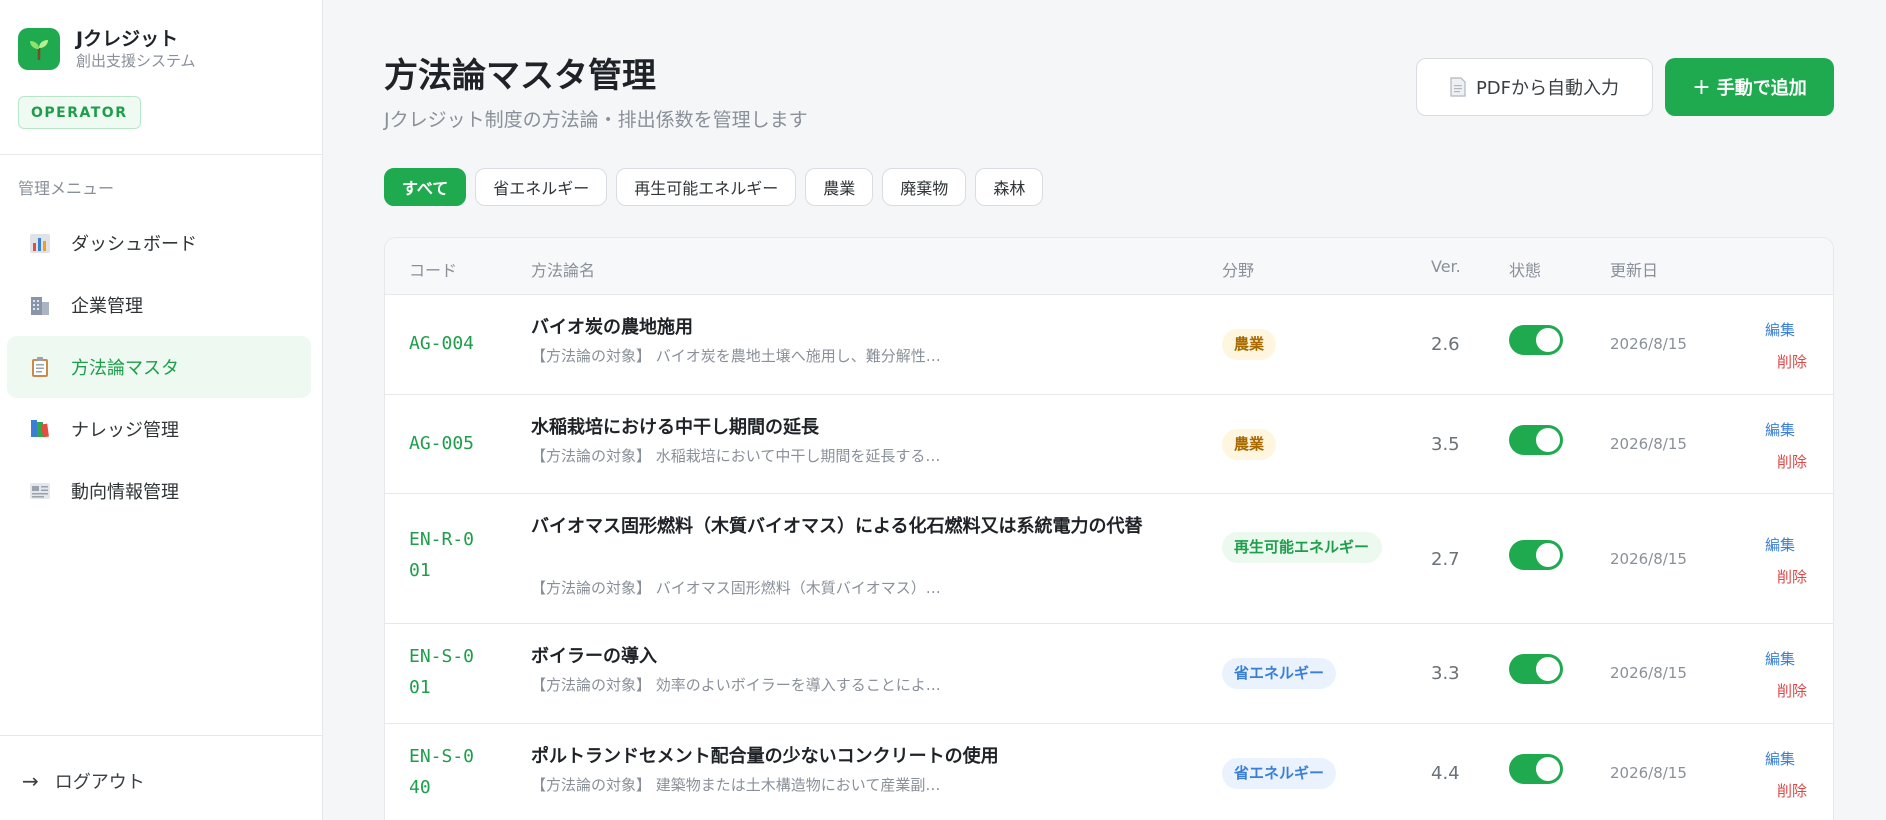 Image resolution: width=1886 pixels, height=820 pixels. What do you see at coordinates (1525, 270) in the screenshot?
I see `column-header-status: 状態` at bounding box center [1525, 270].